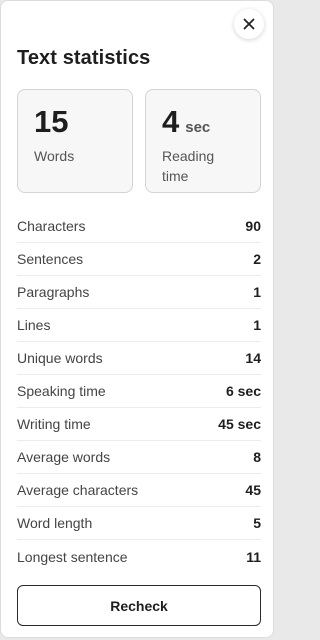 This screenshot has width=320, height=640. Describe the element at coordinates (257, 259) in the screenshot. I see `stat-value: 2` at that location.